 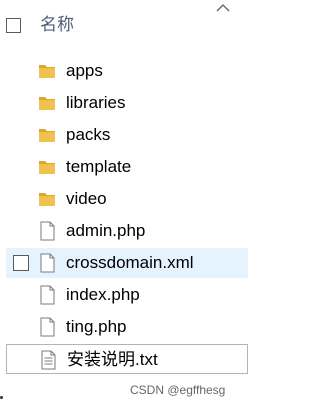 I want to click on file-row: packs, so click(x=127, y=135).